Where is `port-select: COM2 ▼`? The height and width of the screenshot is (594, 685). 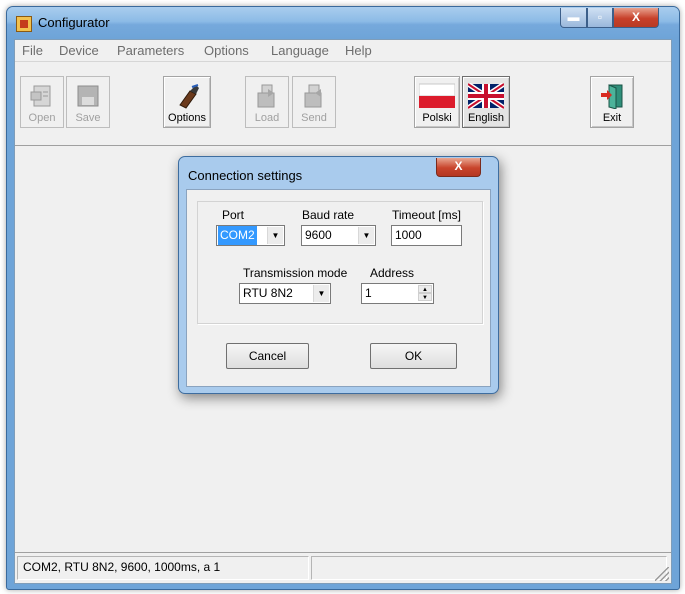 port-select: COM2 ▼ is located at coordinates (250, 235).